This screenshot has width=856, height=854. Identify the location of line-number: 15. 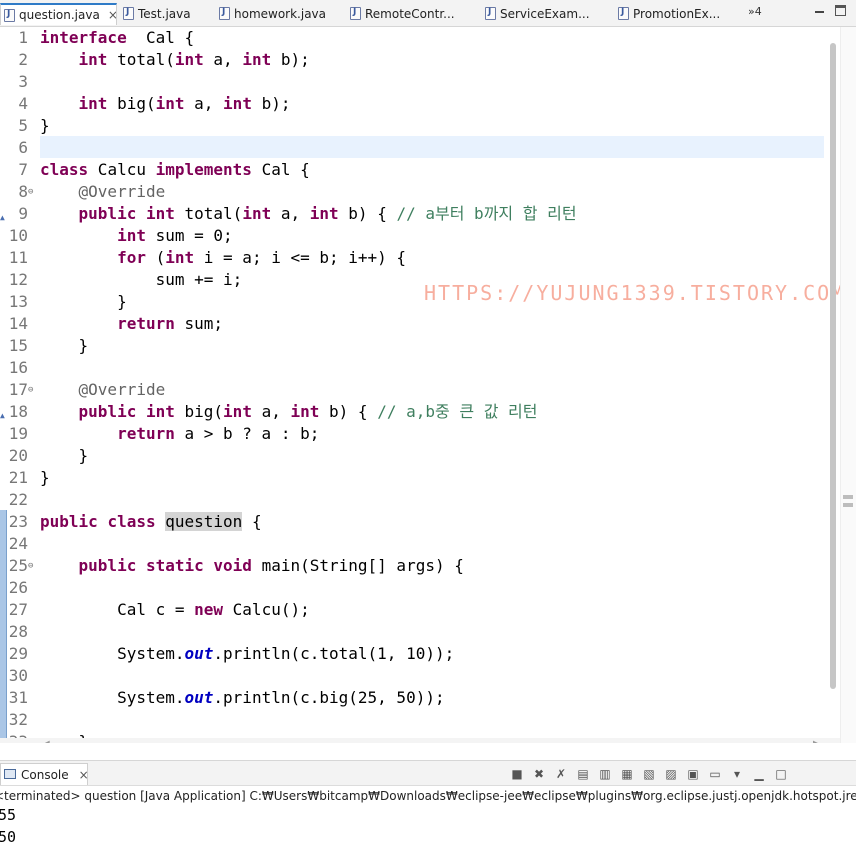
(14, 346).